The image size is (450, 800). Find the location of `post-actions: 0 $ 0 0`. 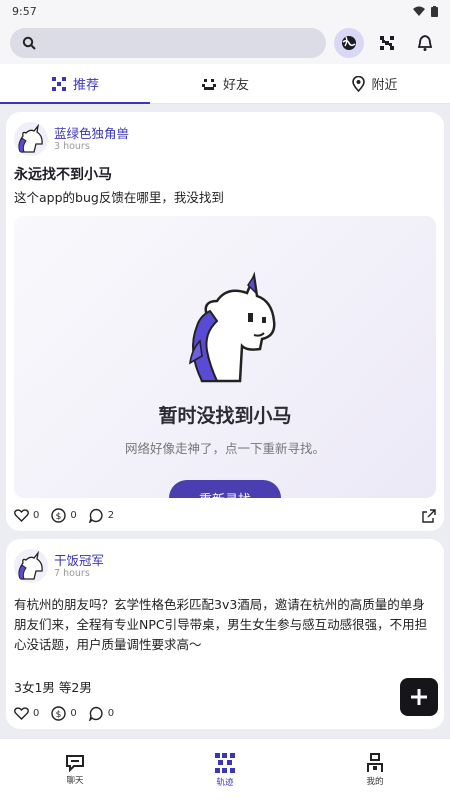

post-actions: 0 $ 0 0 is located at coordinates (225, 713).